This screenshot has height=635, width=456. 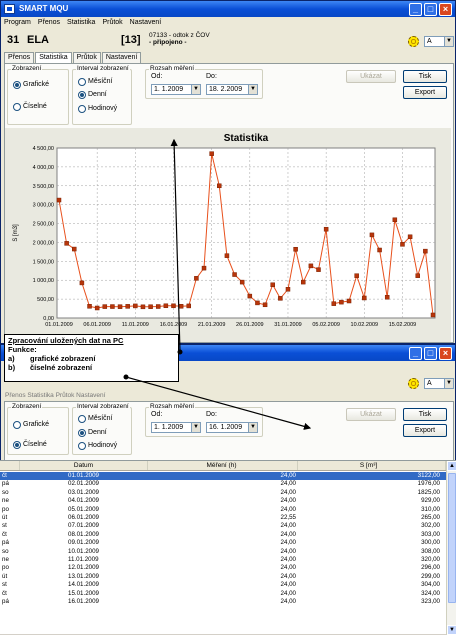 I want to click on header-hours: Měření (h), so click(x=223, y=465).